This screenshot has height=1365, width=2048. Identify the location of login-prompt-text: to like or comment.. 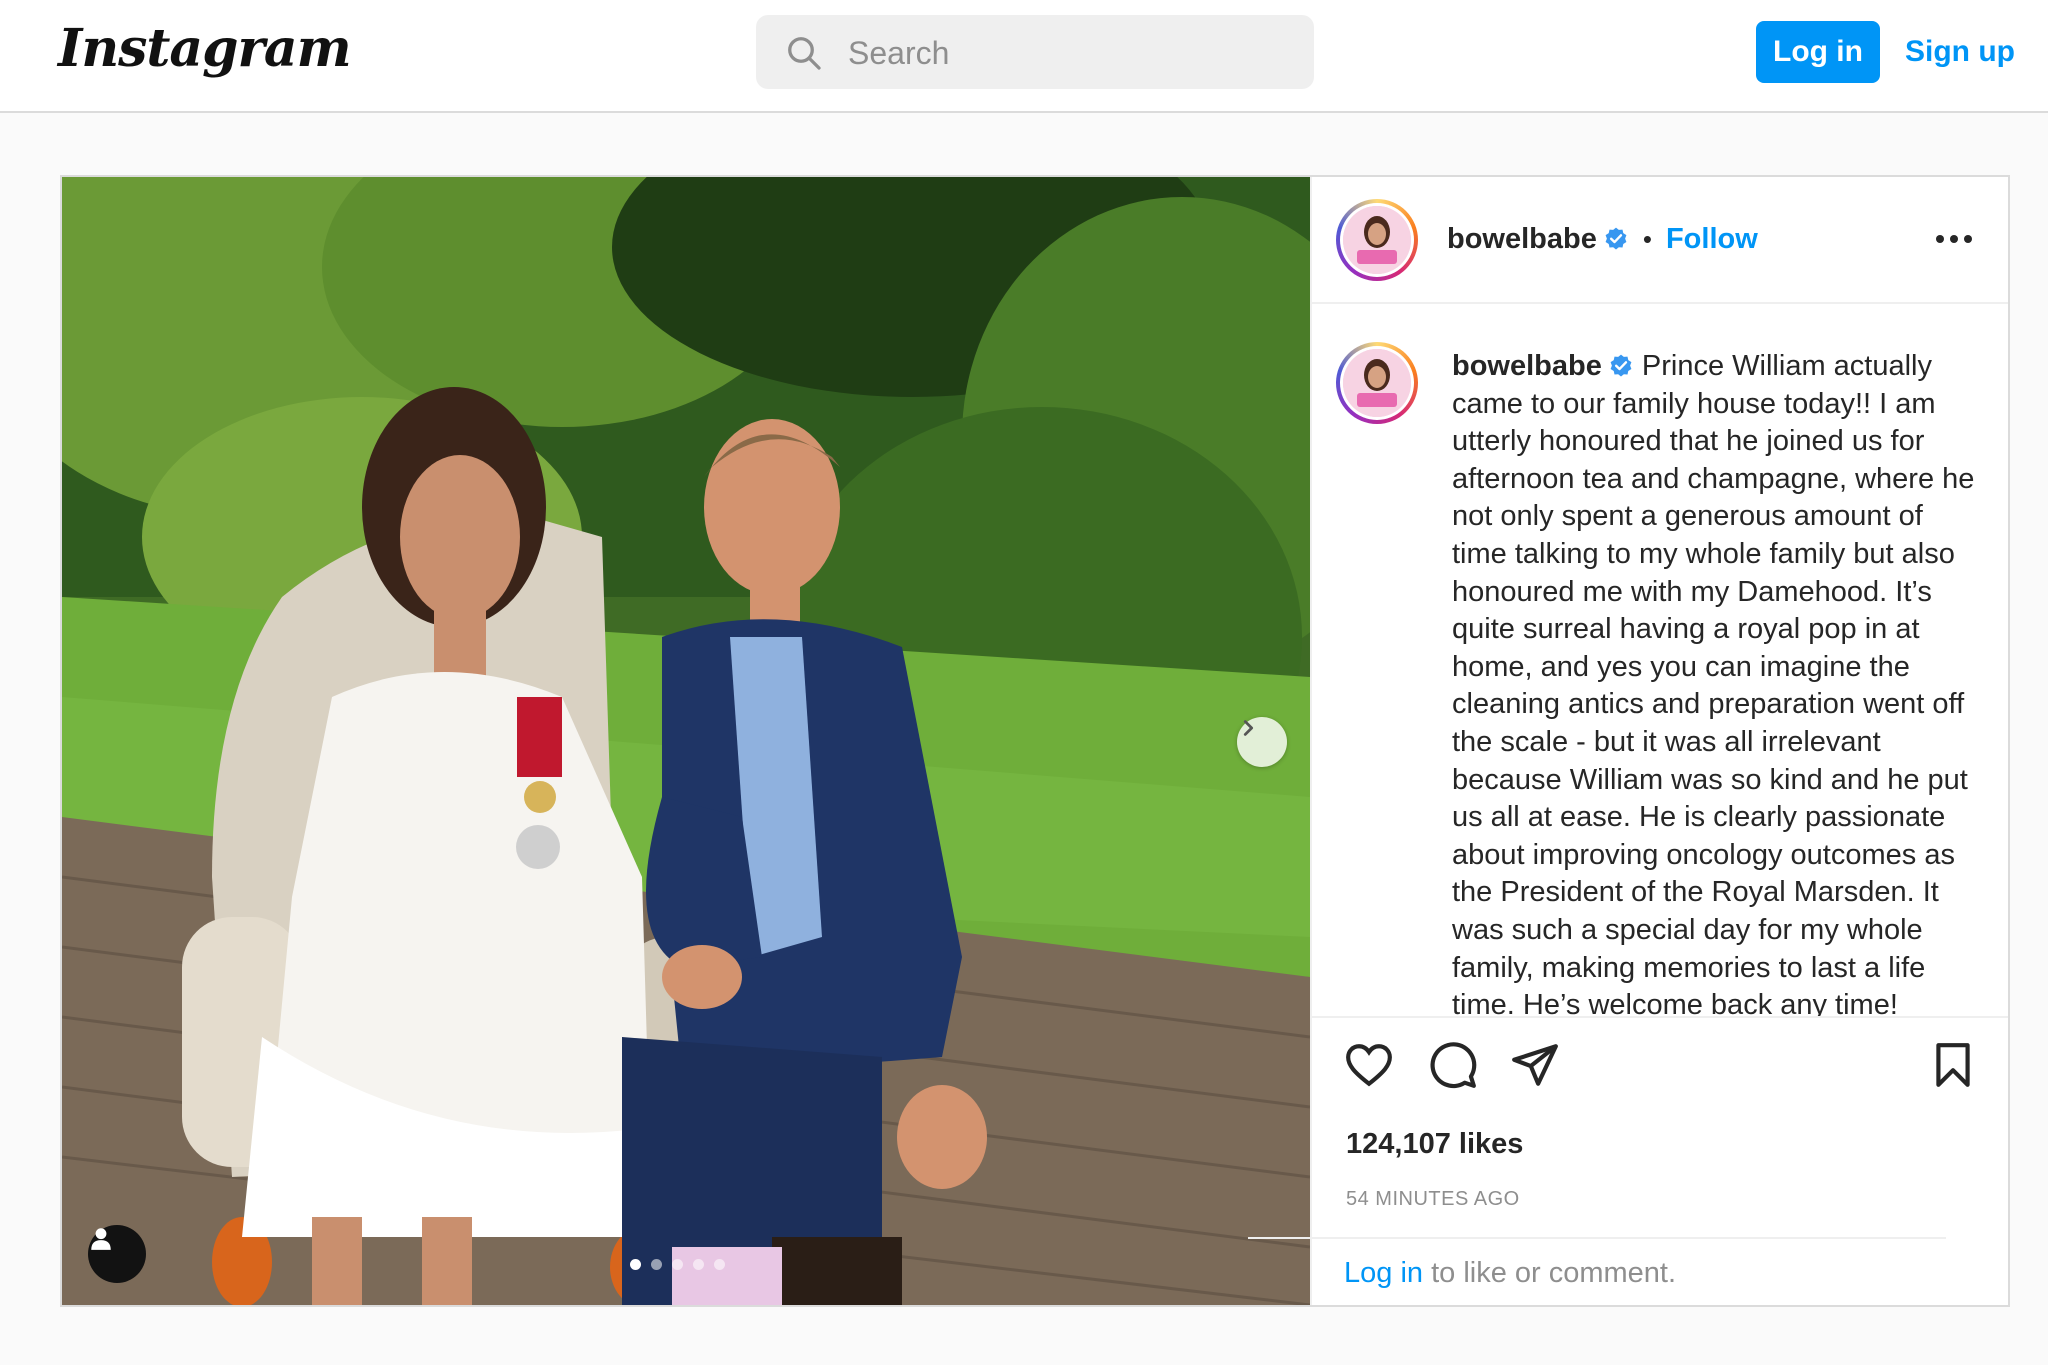
(1550, 1273).